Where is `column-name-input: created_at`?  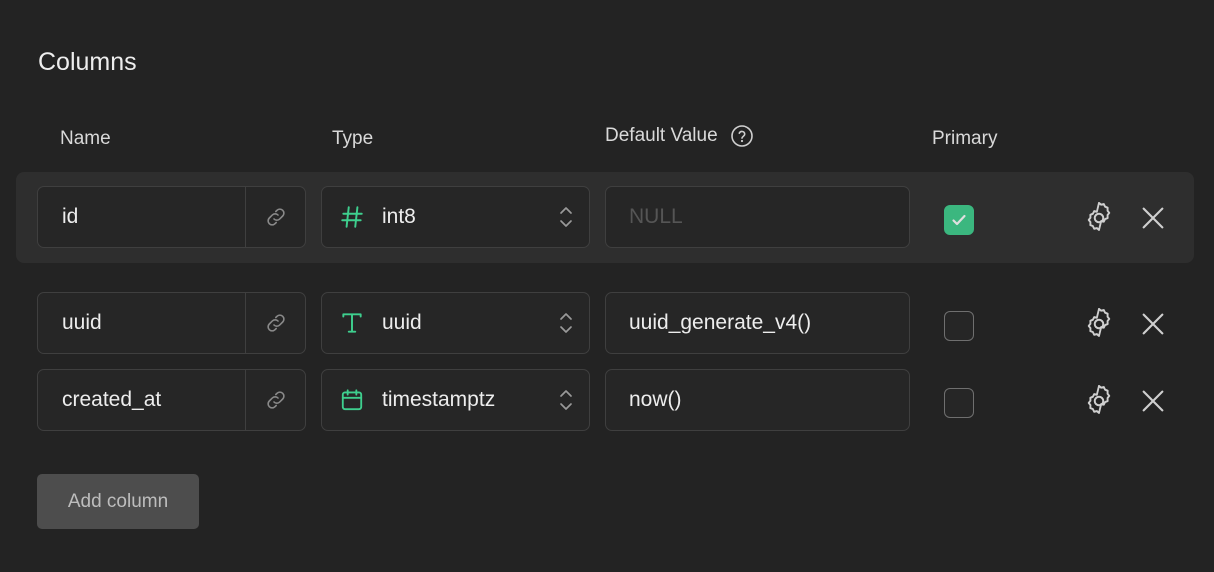 column-name-input: created_at is located at coordinates (142, 400).